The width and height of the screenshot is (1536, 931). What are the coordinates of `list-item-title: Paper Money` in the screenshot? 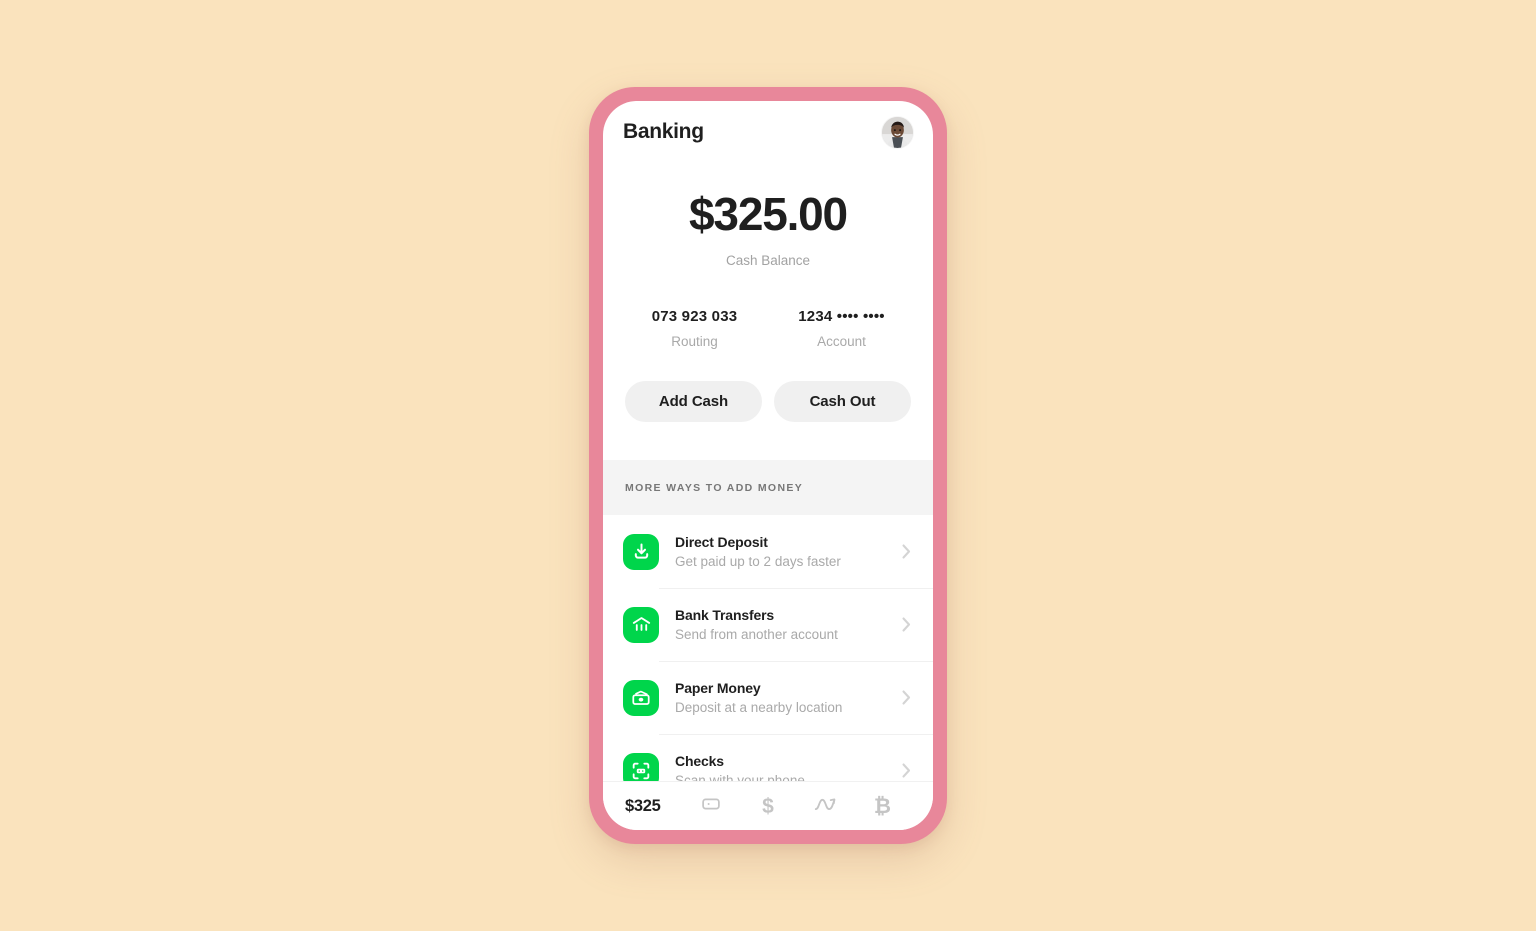 It's located at (718, 687).